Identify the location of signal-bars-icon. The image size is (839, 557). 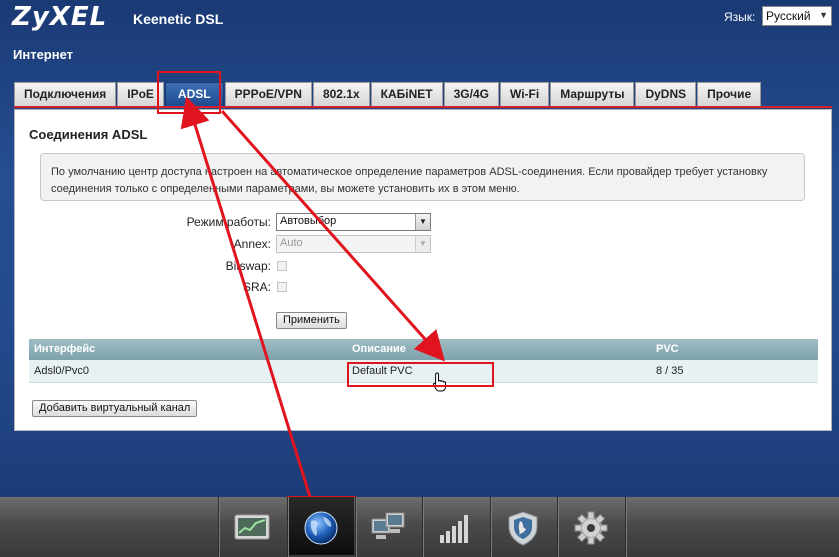
(456, 528).